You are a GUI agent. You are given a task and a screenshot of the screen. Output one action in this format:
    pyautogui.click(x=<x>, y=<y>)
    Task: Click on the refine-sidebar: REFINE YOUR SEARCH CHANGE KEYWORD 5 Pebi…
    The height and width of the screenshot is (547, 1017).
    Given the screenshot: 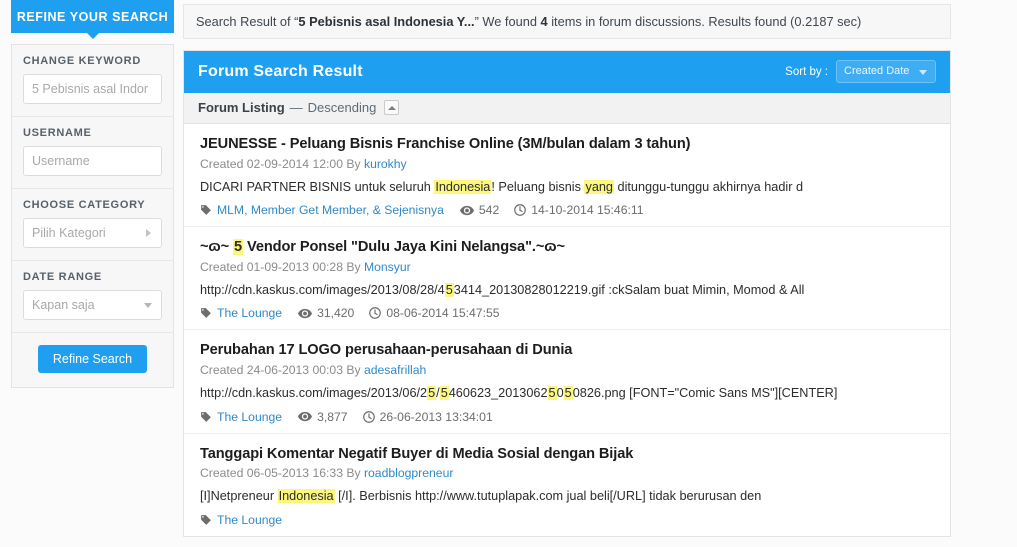 What is the action you would take?
    pyautogui.click(x=92, y=194)
    